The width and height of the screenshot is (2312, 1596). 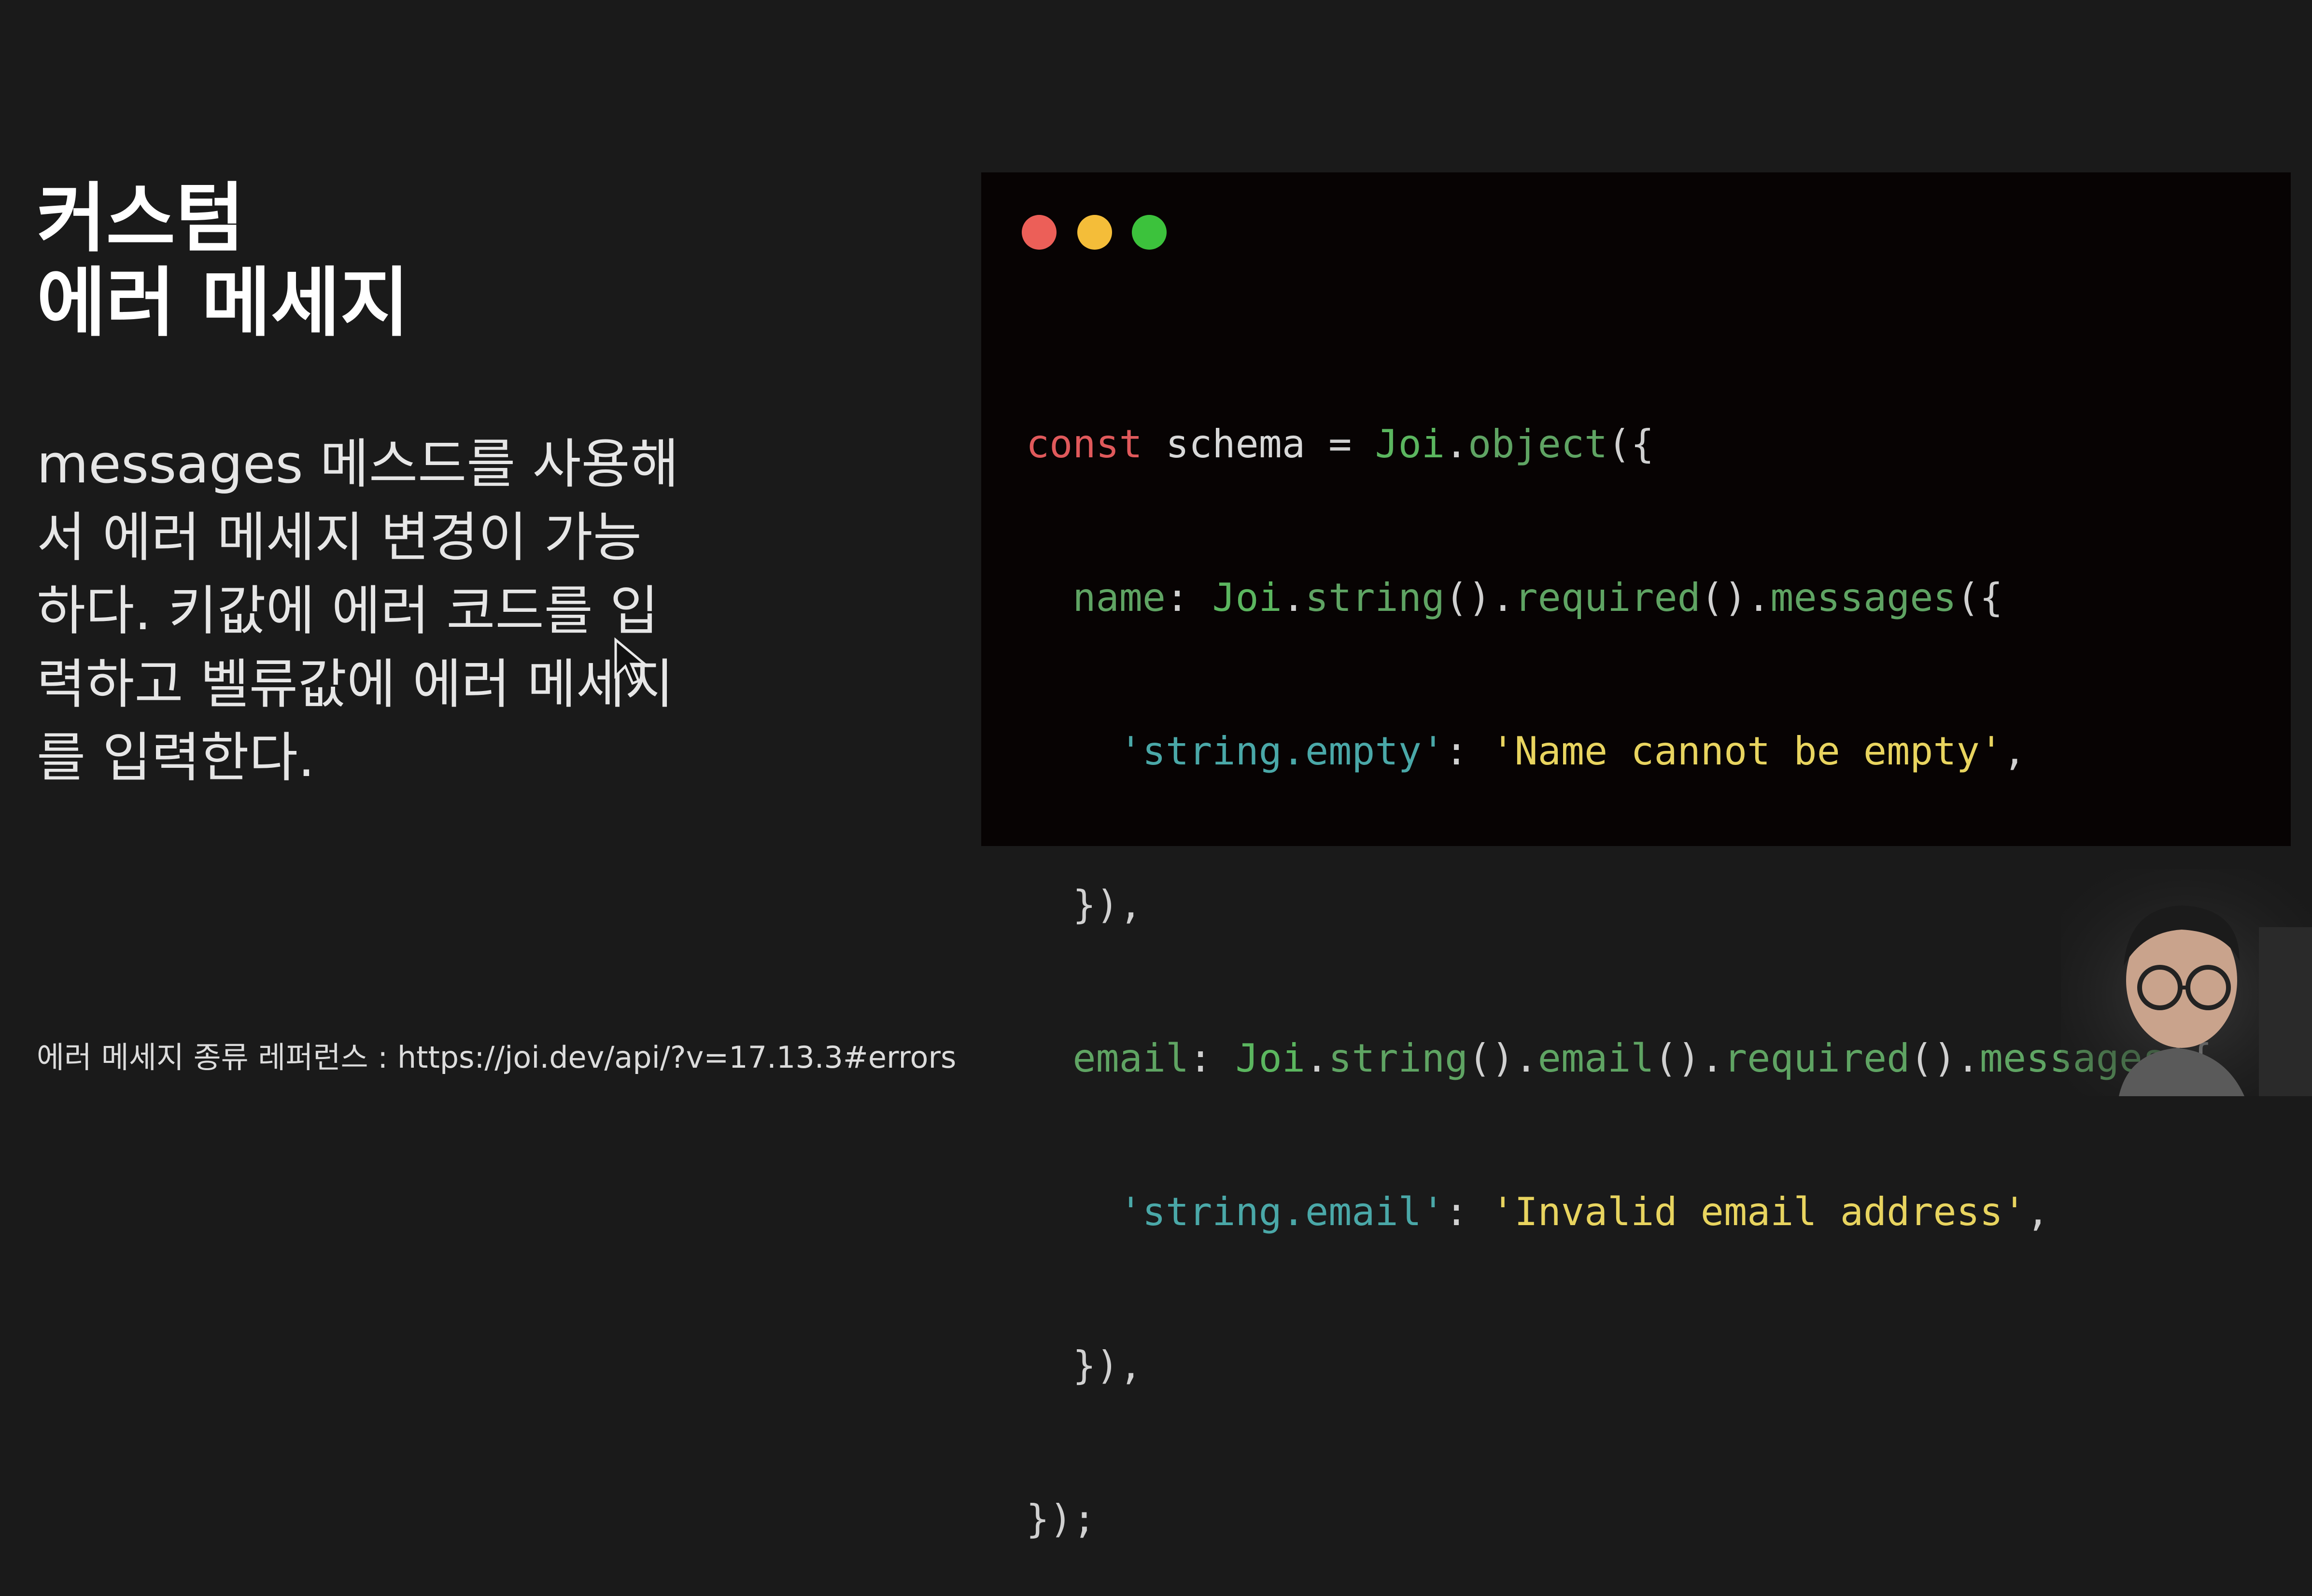 I want to click on presenter-webcam, so click(x=2186, y=982).